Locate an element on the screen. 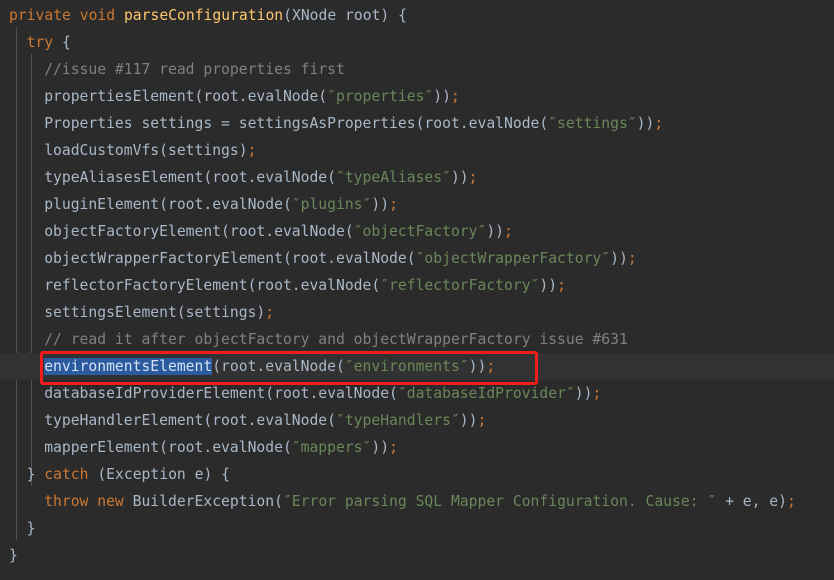 Image resolution: width=834 pixels, height=580 pixels. code-token: void is located at coordinates (97, 15).